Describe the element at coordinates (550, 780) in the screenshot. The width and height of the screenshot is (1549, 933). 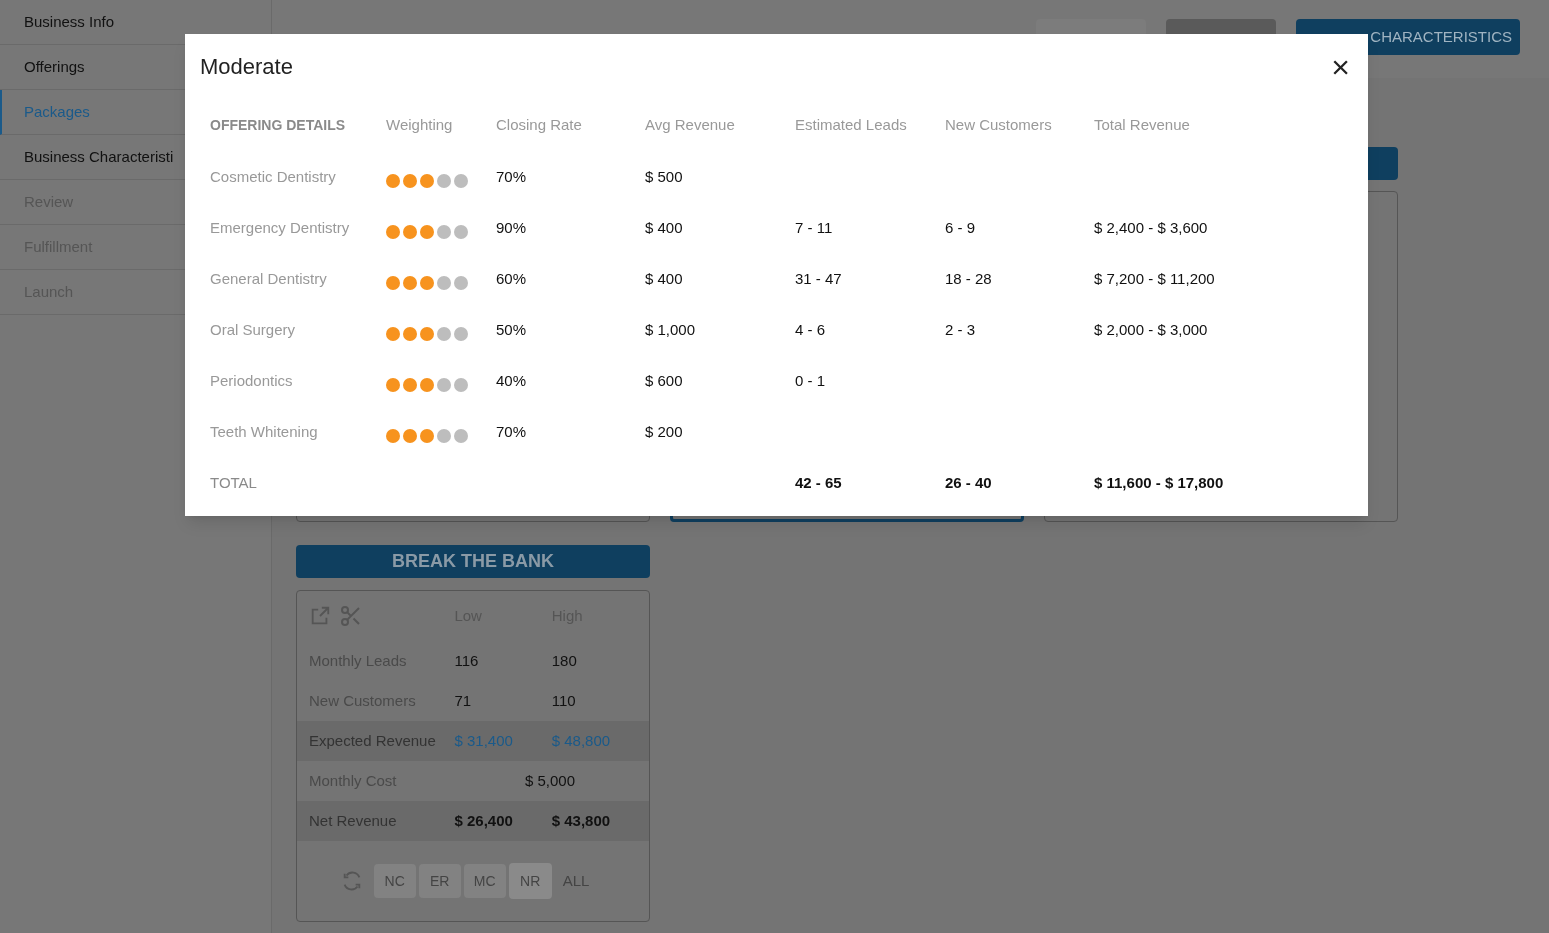
I see `row-value: $ 5,000` at that location.